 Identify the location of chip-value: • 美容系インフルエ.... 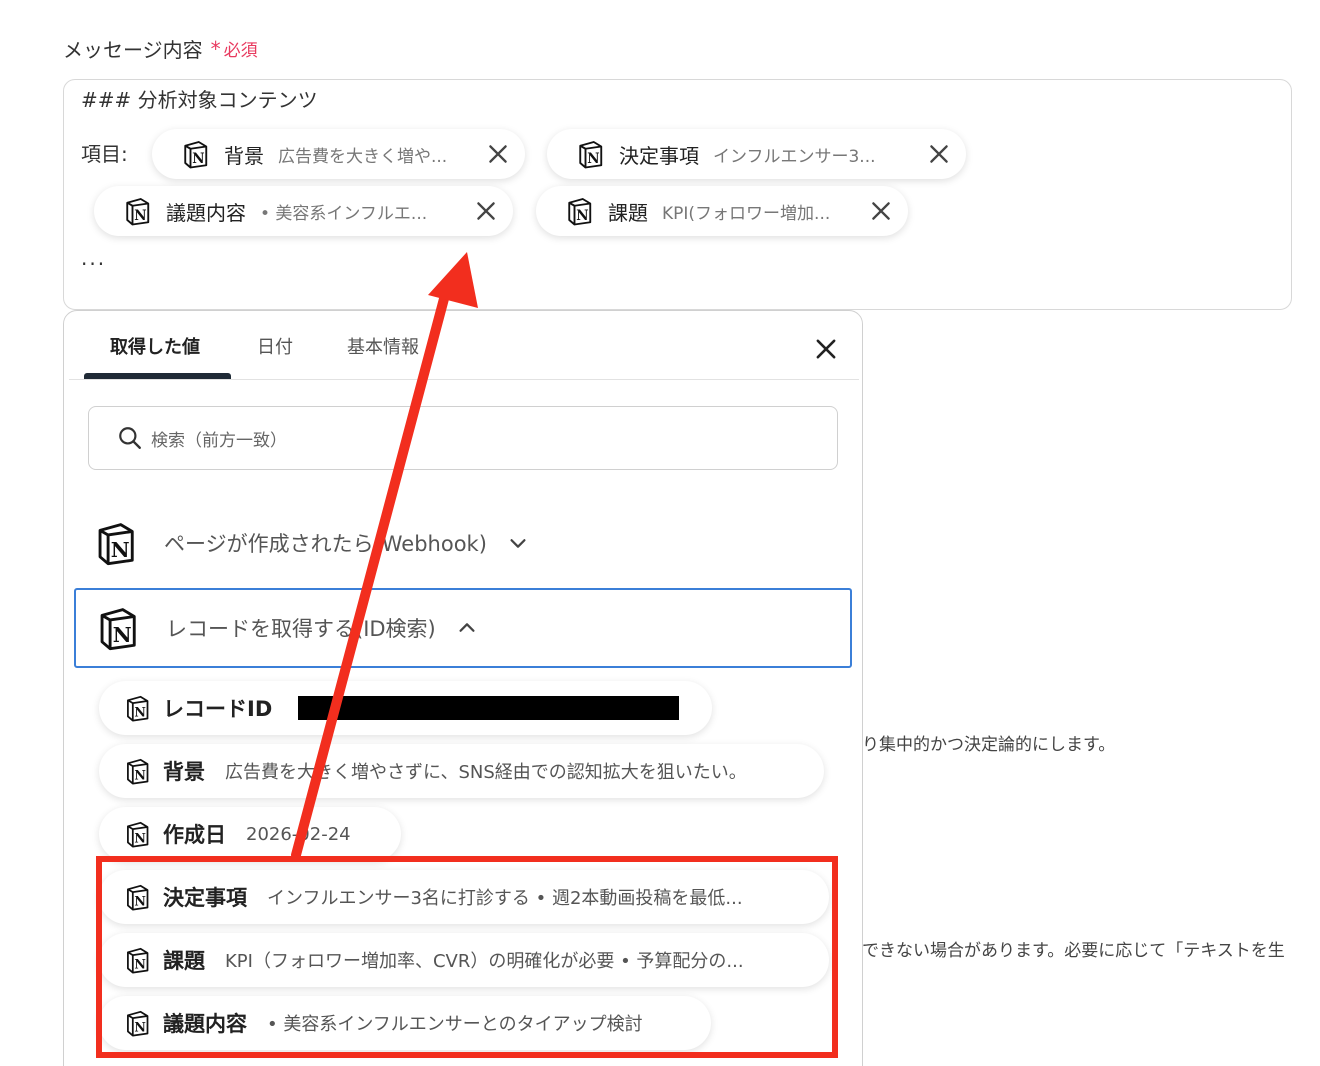
(344, 213).